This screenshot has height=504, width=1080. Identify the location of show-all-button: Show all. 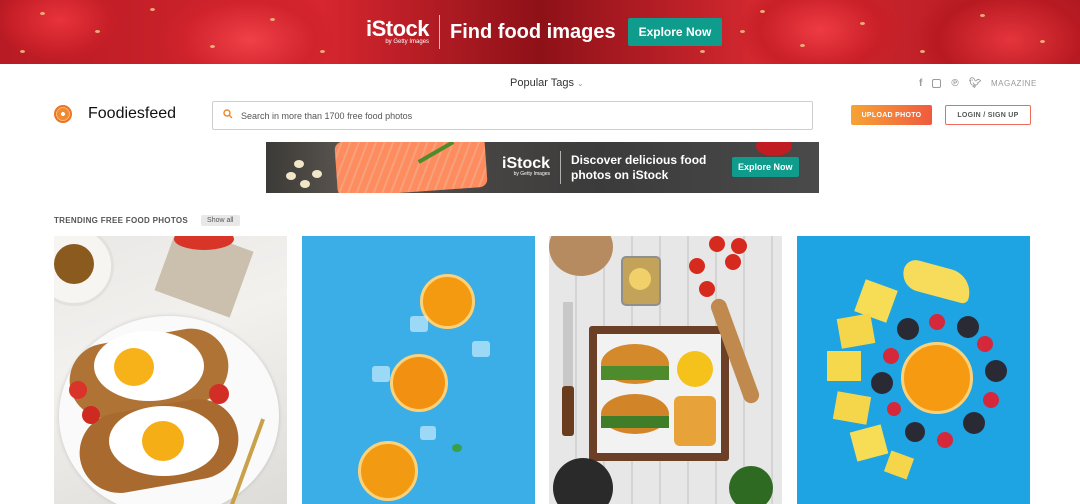
(220, 220).